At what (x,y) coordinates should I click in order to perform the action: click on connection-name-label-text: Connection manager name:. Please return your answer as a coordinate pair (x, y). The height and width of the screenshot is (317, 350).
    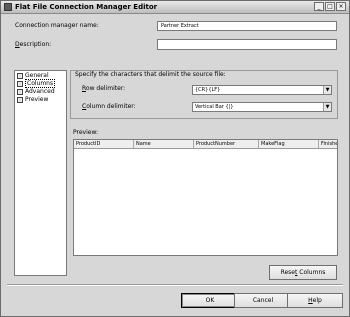
    Looking at the image, I should click on (57, 25).